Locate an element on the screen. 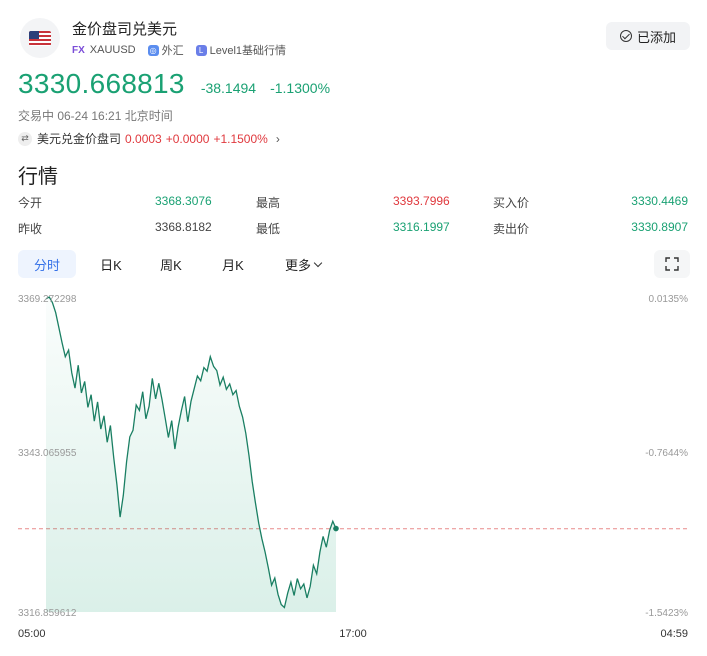  related-change-percent: +1.1500% is located at coordinates (240, 138).